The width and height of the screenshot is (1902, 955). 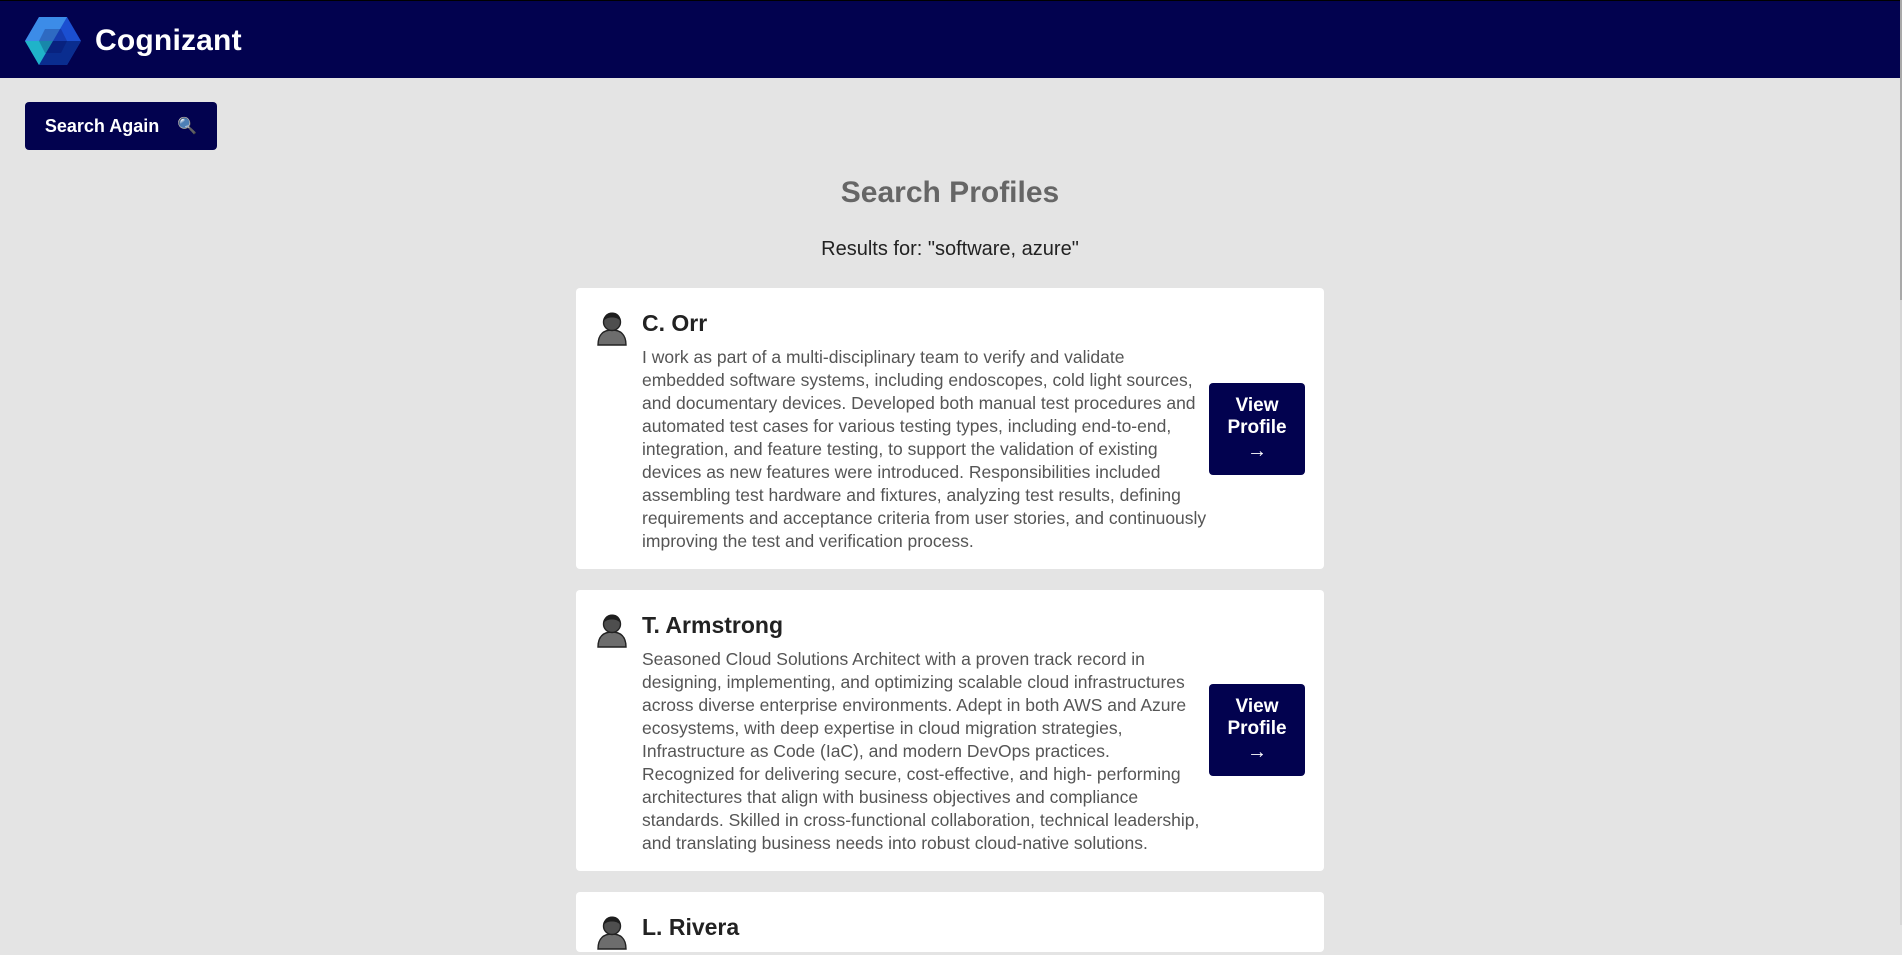 I want to click on search-icon: 🔍, so click(x=187, y=126).